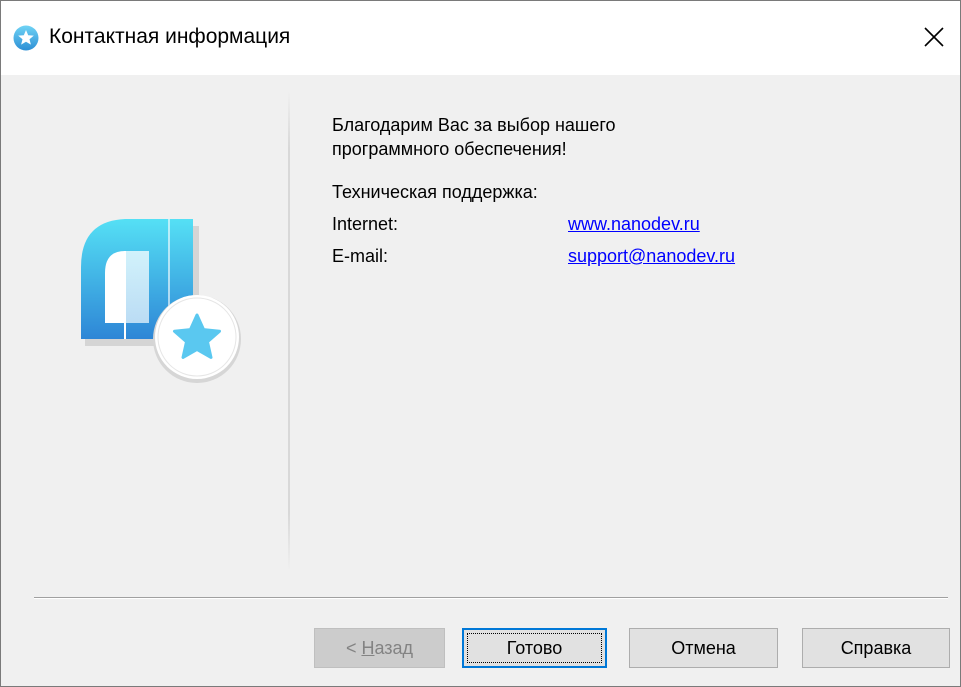 The height and width of the screenshot is (687, 961). I want to click on help-button-label: Справка, so click(876, 647).